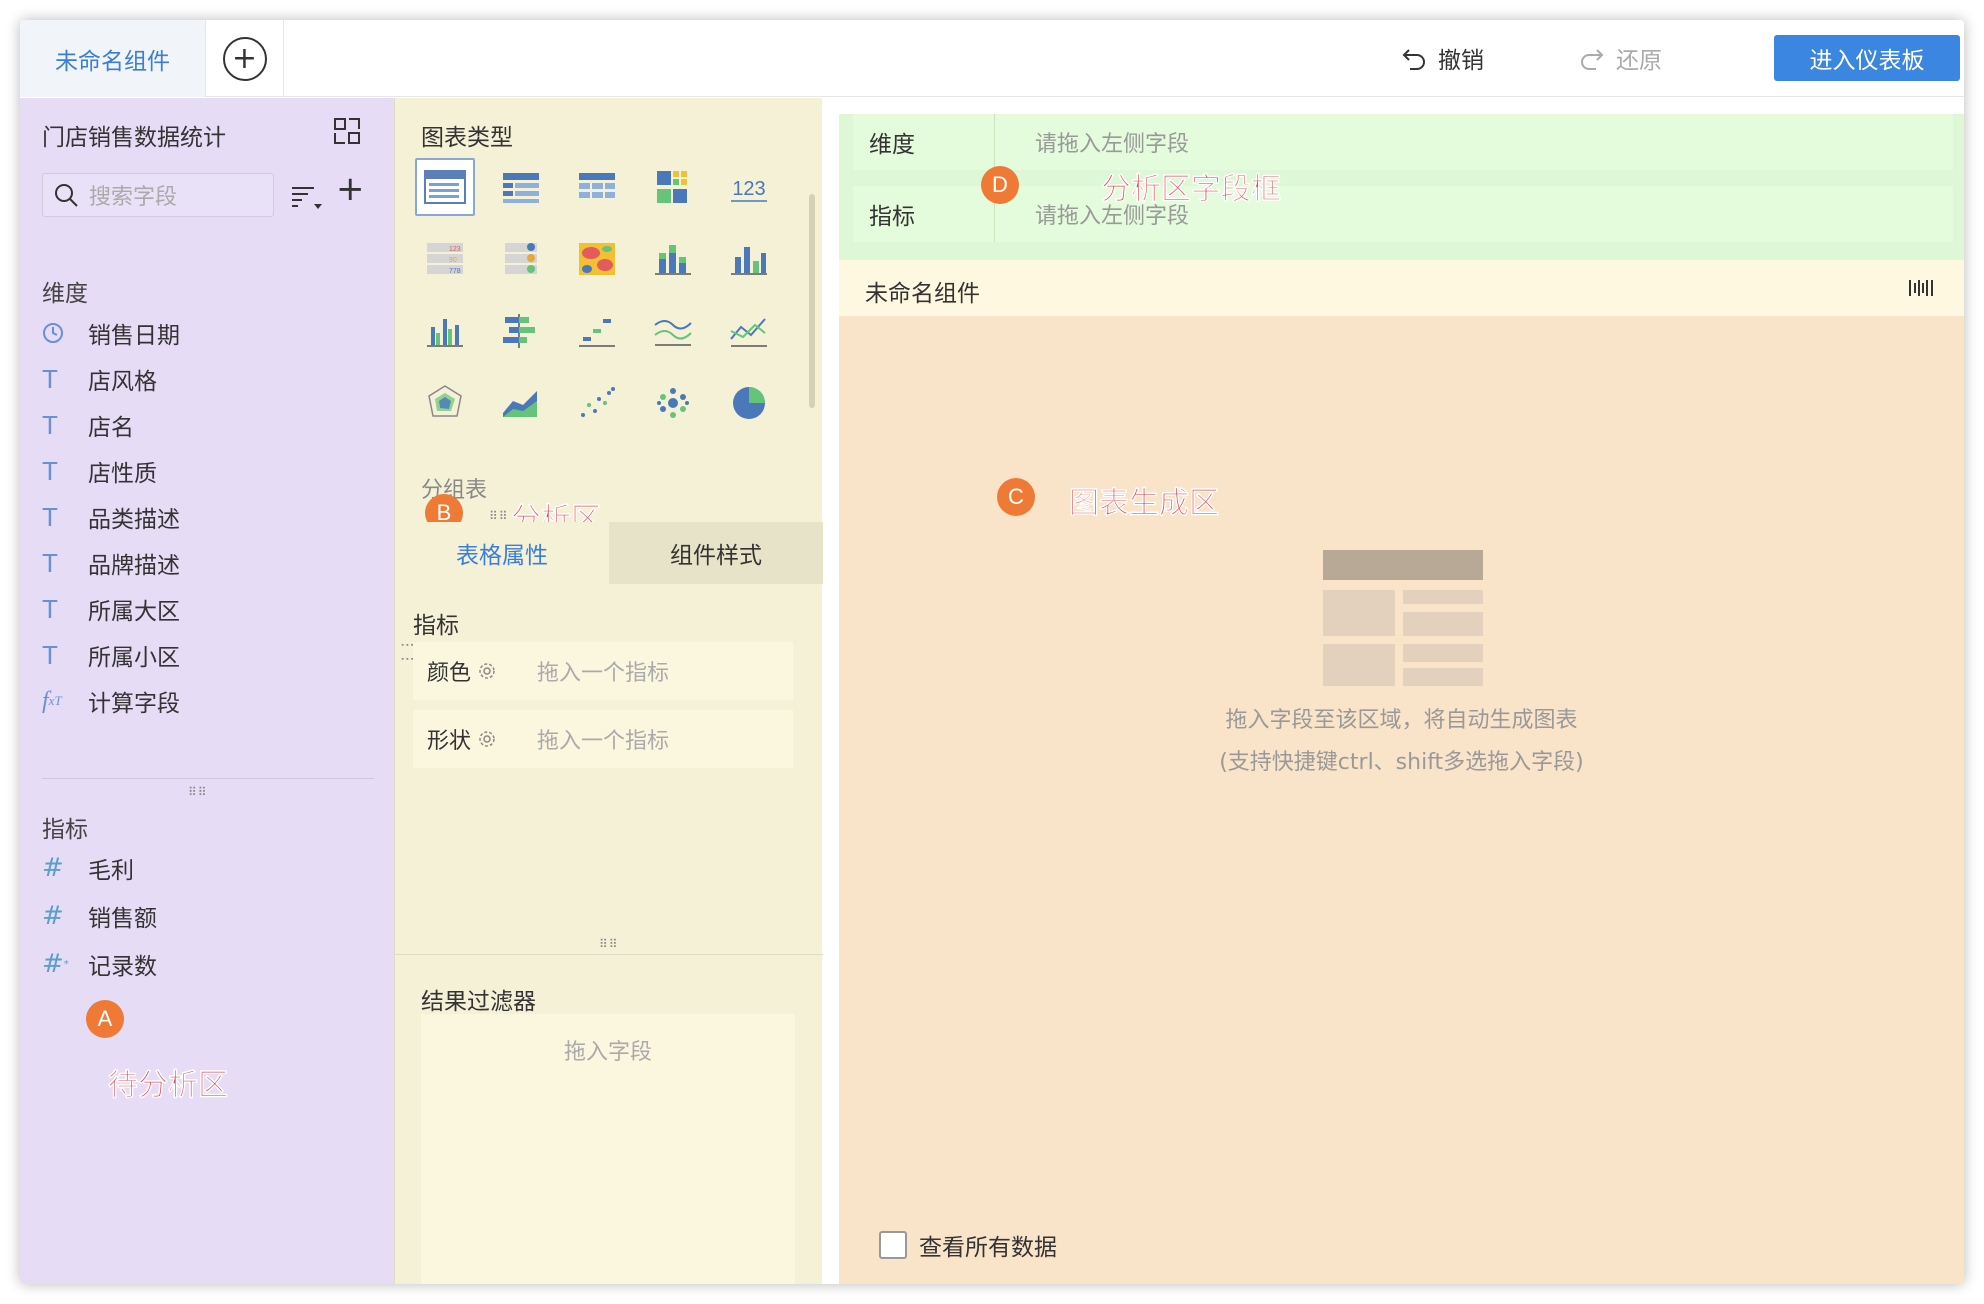  Describe the element at coordinates (445, 403) in the screenshot. I see `chart-type-radar` at that location.